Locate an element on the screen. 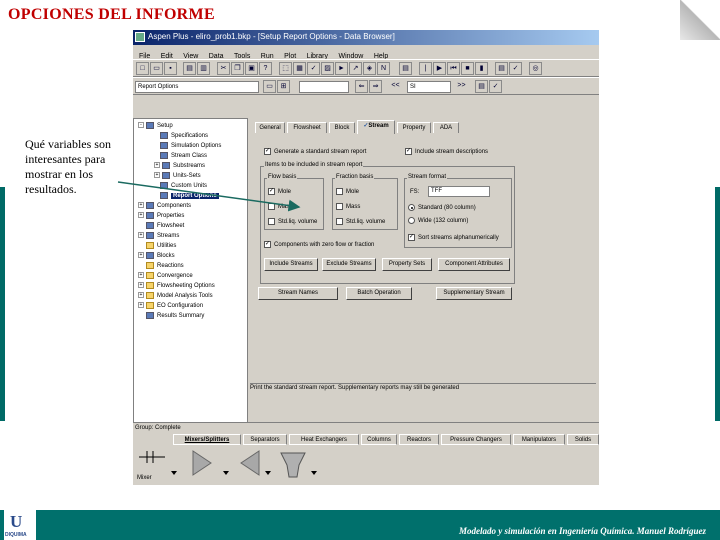 The image size is (720, 540). tab-stream: ✓Stream is located at coordinates (376, 127).